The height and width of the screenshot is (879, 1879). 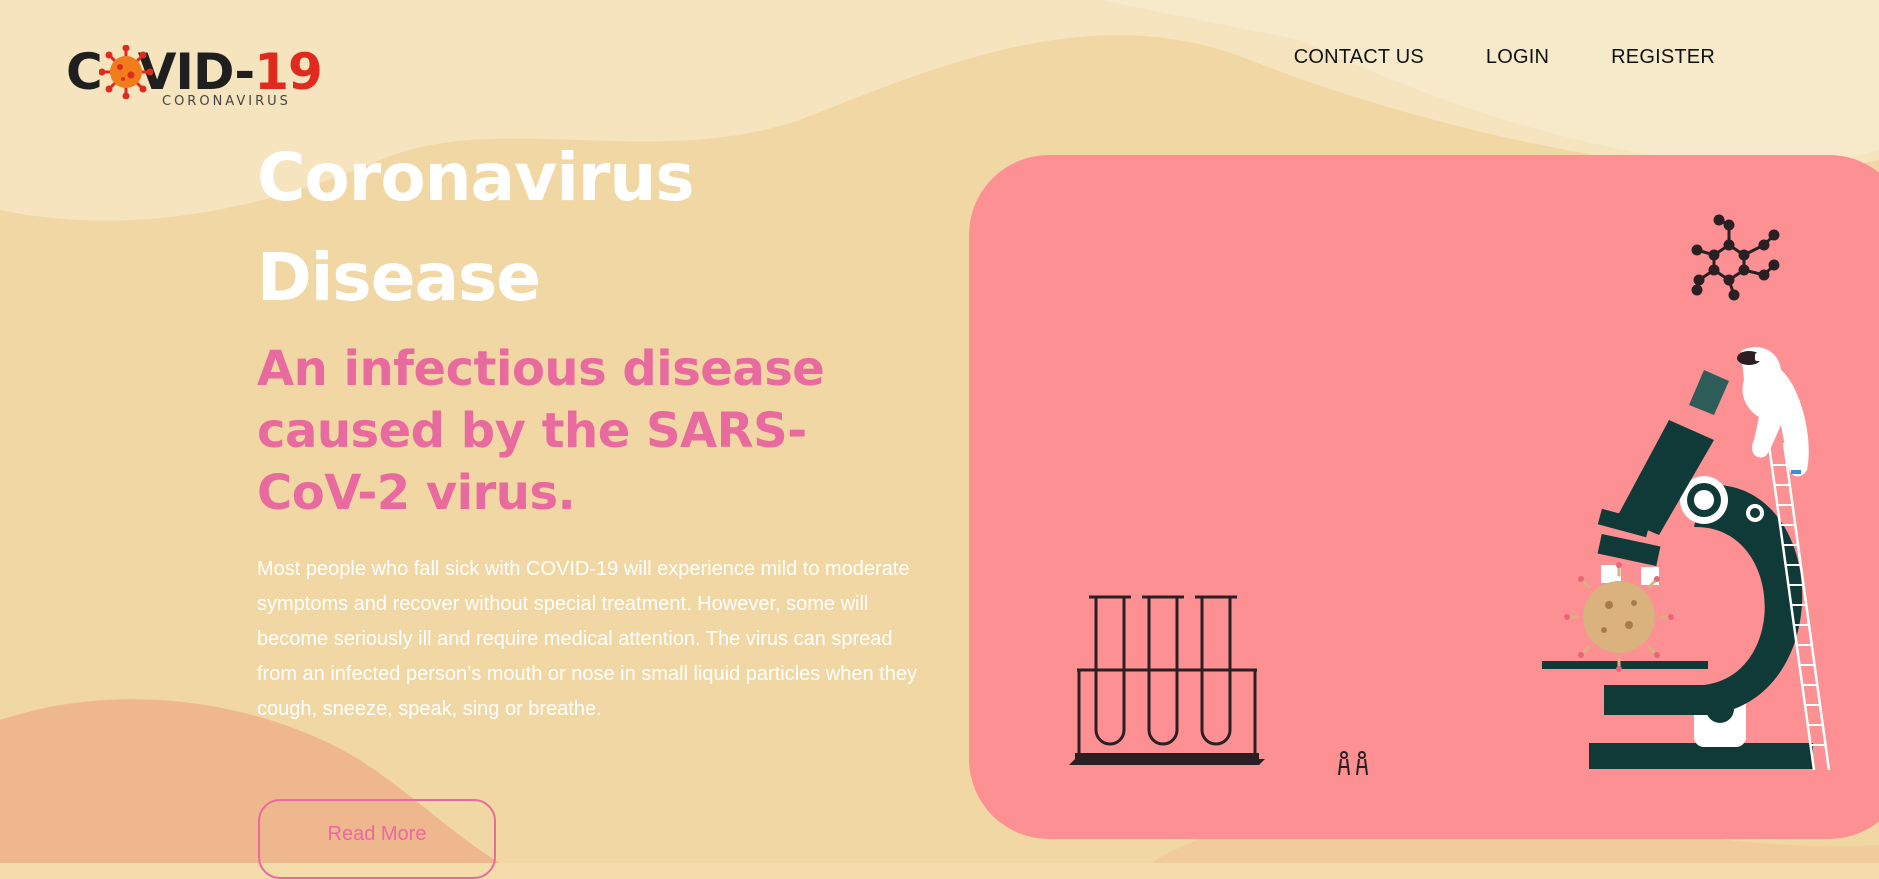 What do you see at coordinates (476, 177) in the screenshot?
I see `hero-title-line1: Coronavirus` at bounding box center [476, 177].